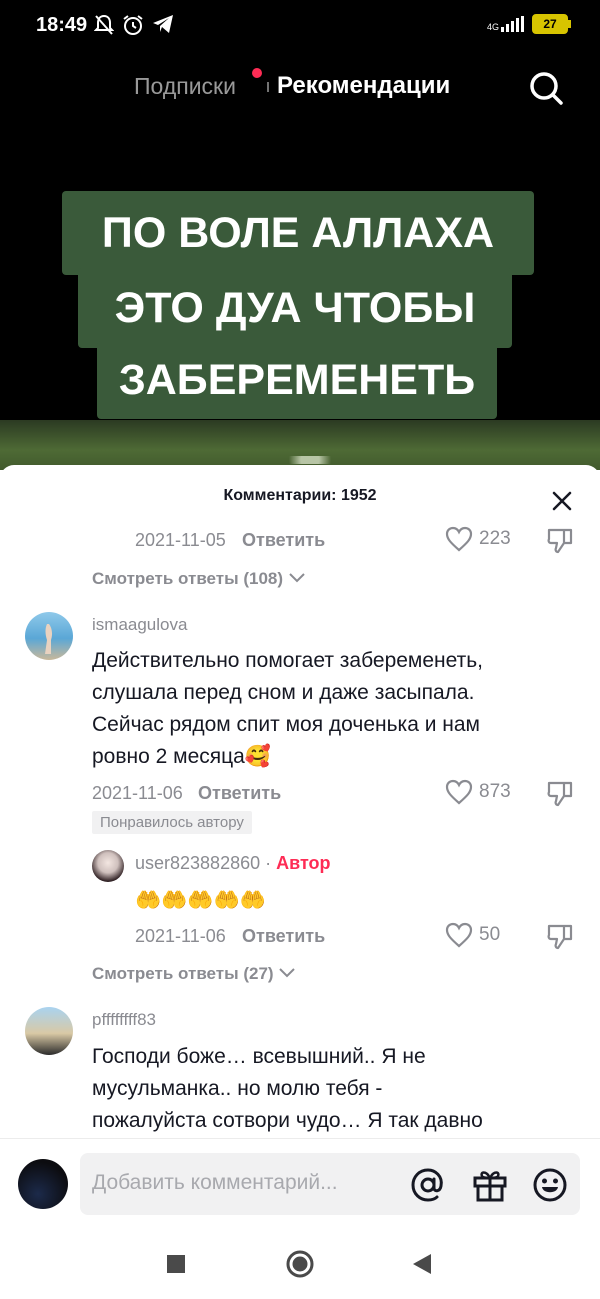 This screenshot has width=600, height=1299. What do you see at coordinates (176, 1266) in the screenshot?
I see `square-icon` at bounding box center [176, 1266].